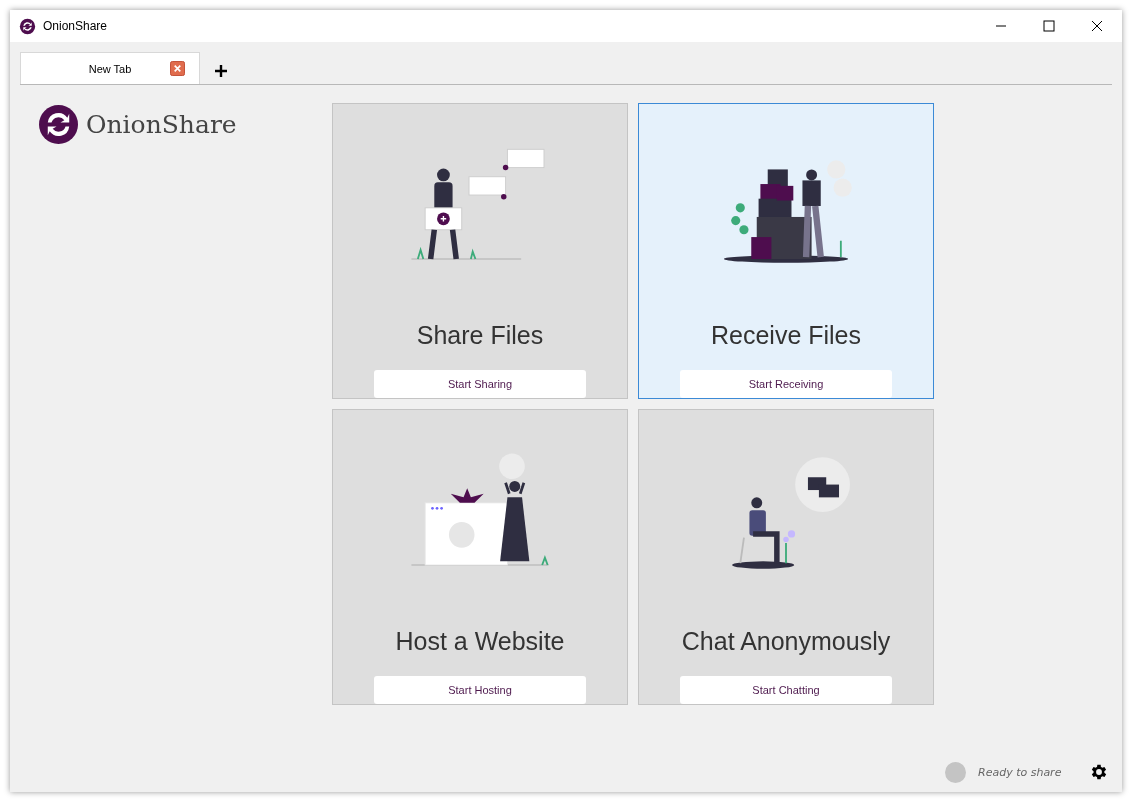  What do you see at coordinates (110, 68) in the screenshot?
I see `tab: New Tab` at bounding box center [110, 68].